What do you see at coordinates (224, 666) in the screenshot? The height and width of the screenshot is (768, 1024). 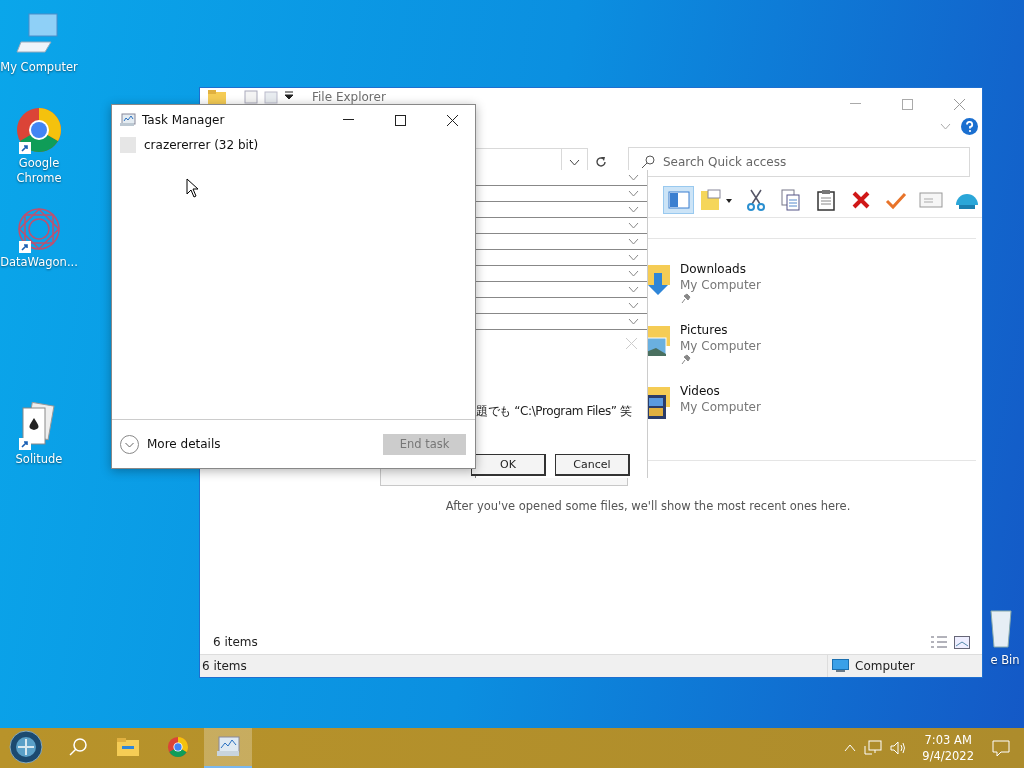 I see `status-item-count: 6 items` at bounding box center [224, 666].